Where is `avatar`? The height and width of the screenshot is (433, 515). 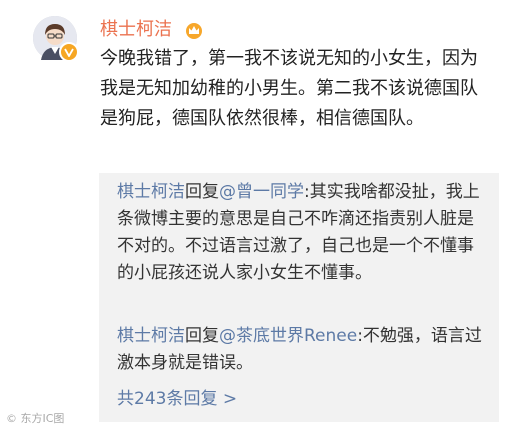 avatar is located at coordinates (56, 39).